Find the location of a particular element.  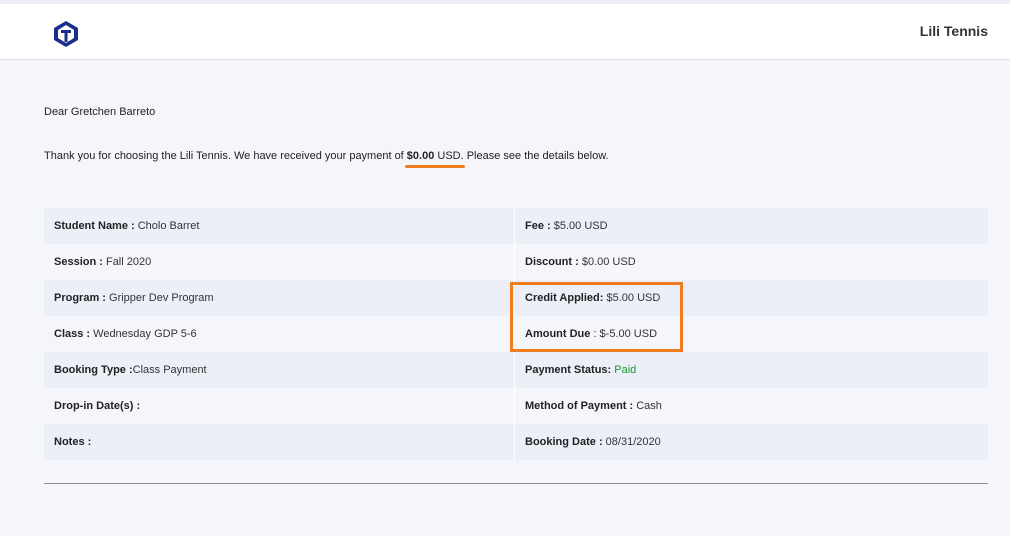

session-value: Fall 2020 is located at coordinates (128, 262).